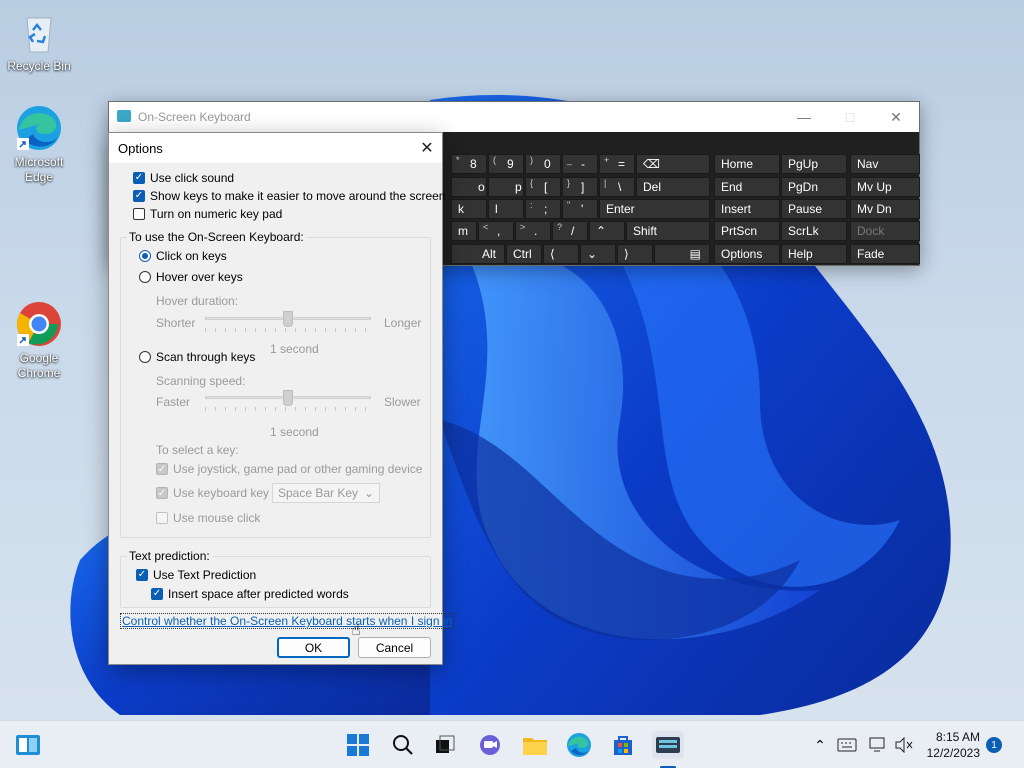  Describe the element at coordinates (580, 209) in the screenshot. I see `key-quote: " '` at that location.